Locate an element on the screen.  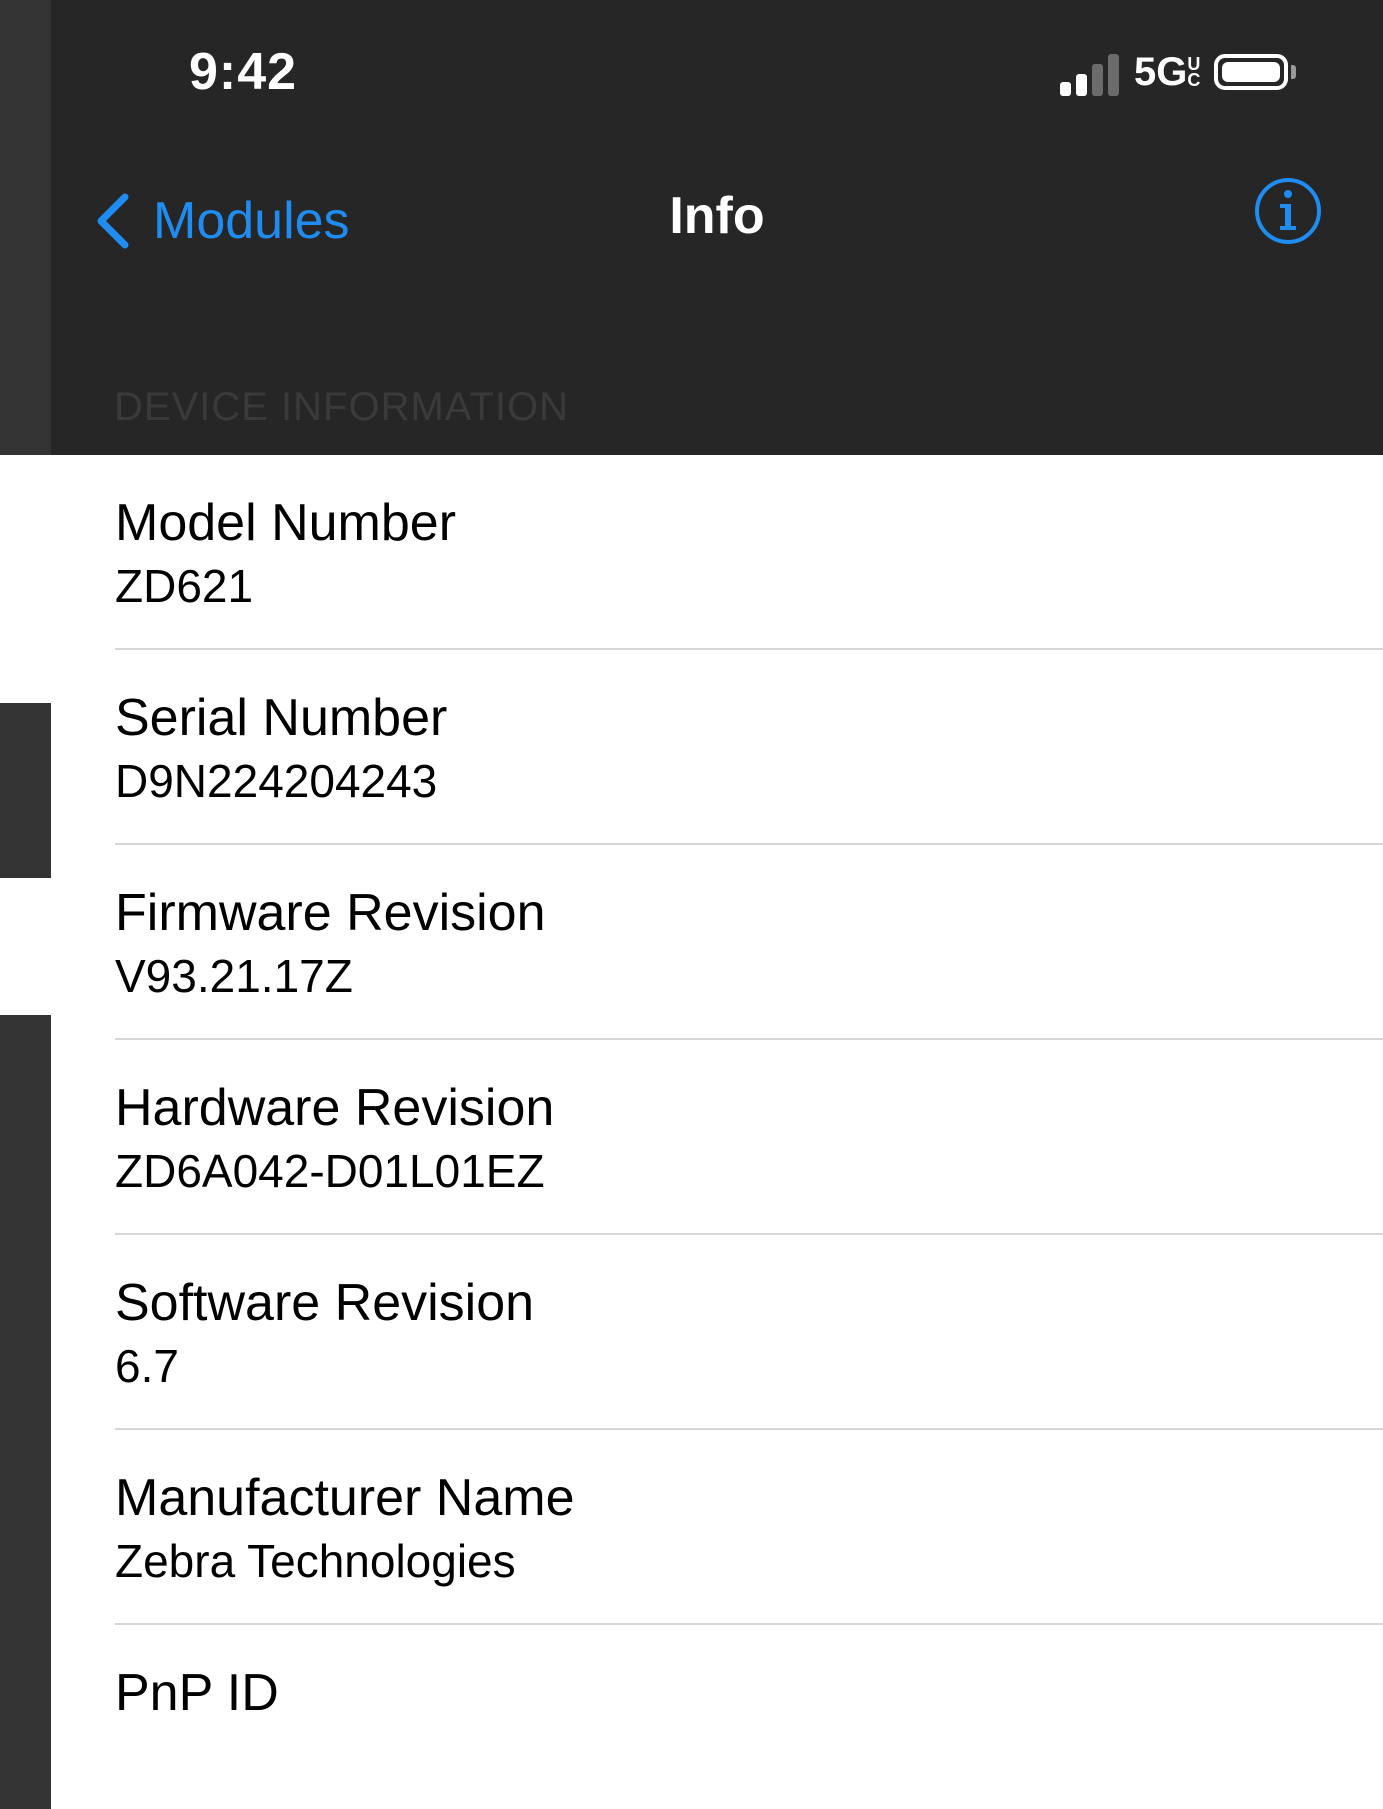
list-item-value: V93.21.17Z is located at coordinates (234, 976).